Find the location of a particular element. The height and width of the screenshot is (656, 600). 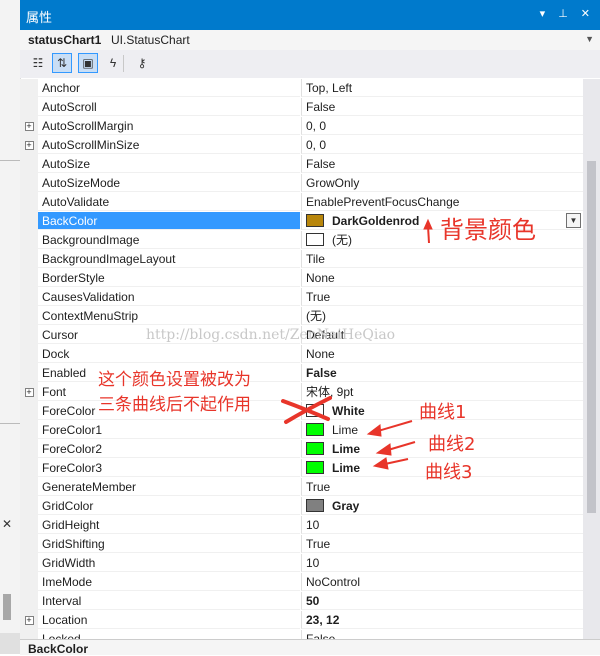

vertical-scrollbar is located at coordinates (591, 359).